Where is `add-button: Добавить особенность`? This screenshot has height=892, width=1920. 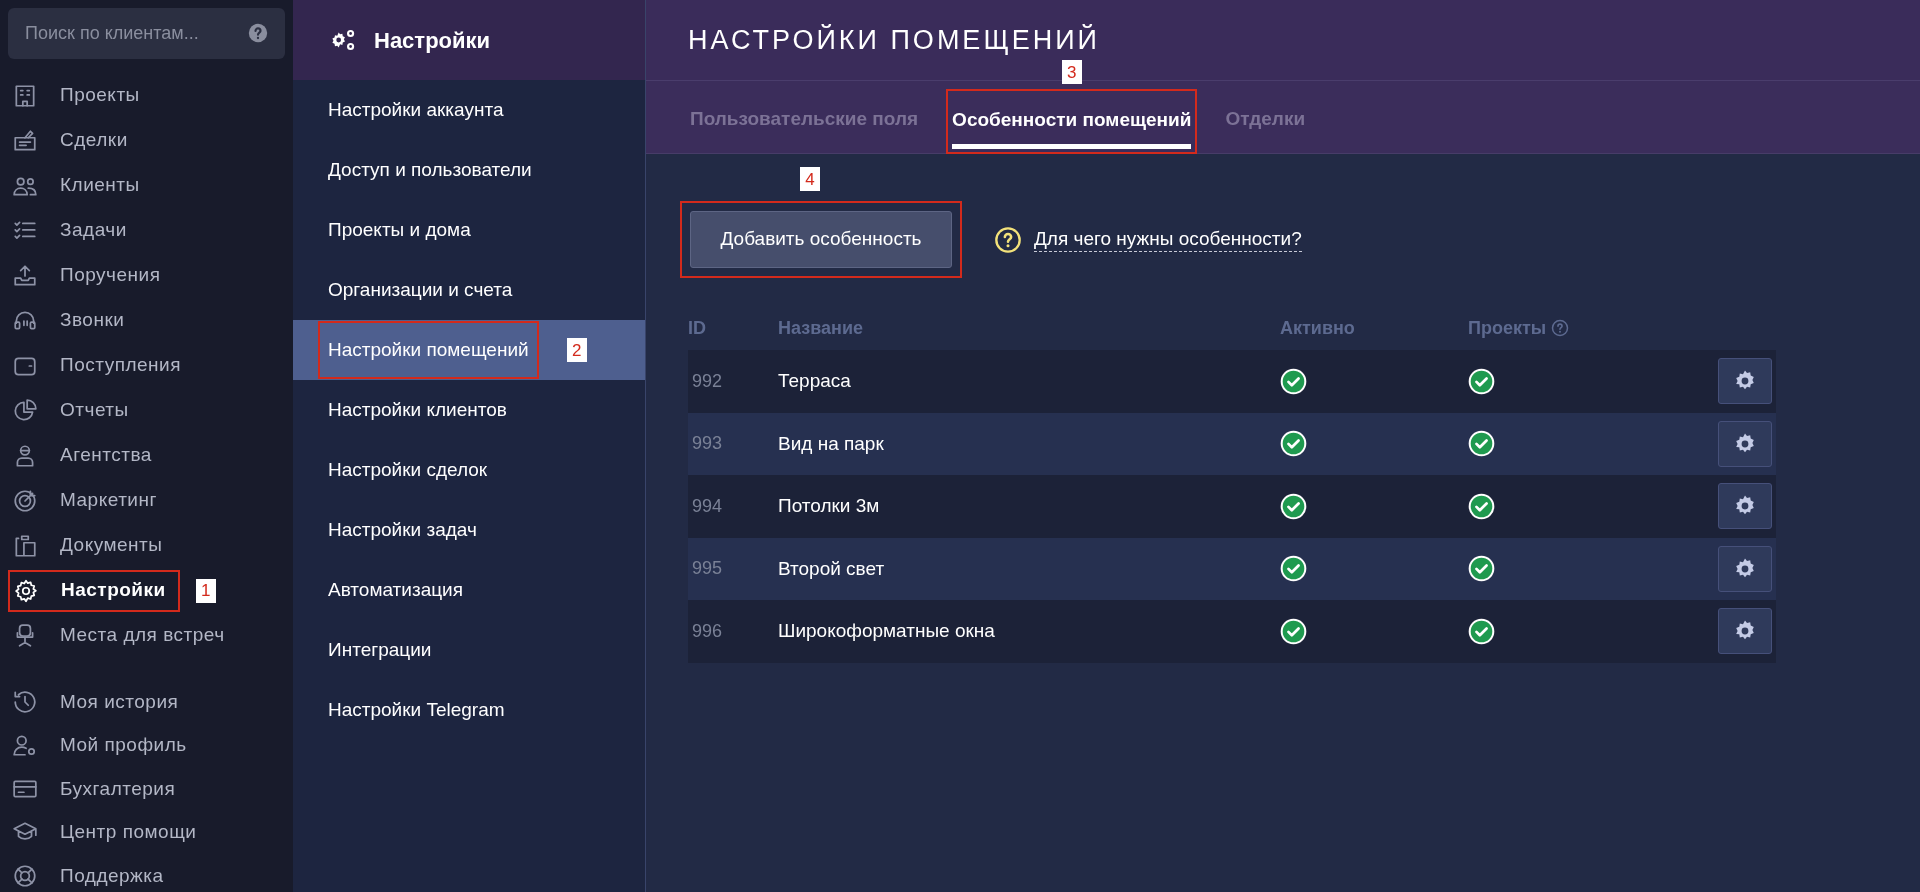 add-button: Добавить особенность is located at coordinates (821, 239).